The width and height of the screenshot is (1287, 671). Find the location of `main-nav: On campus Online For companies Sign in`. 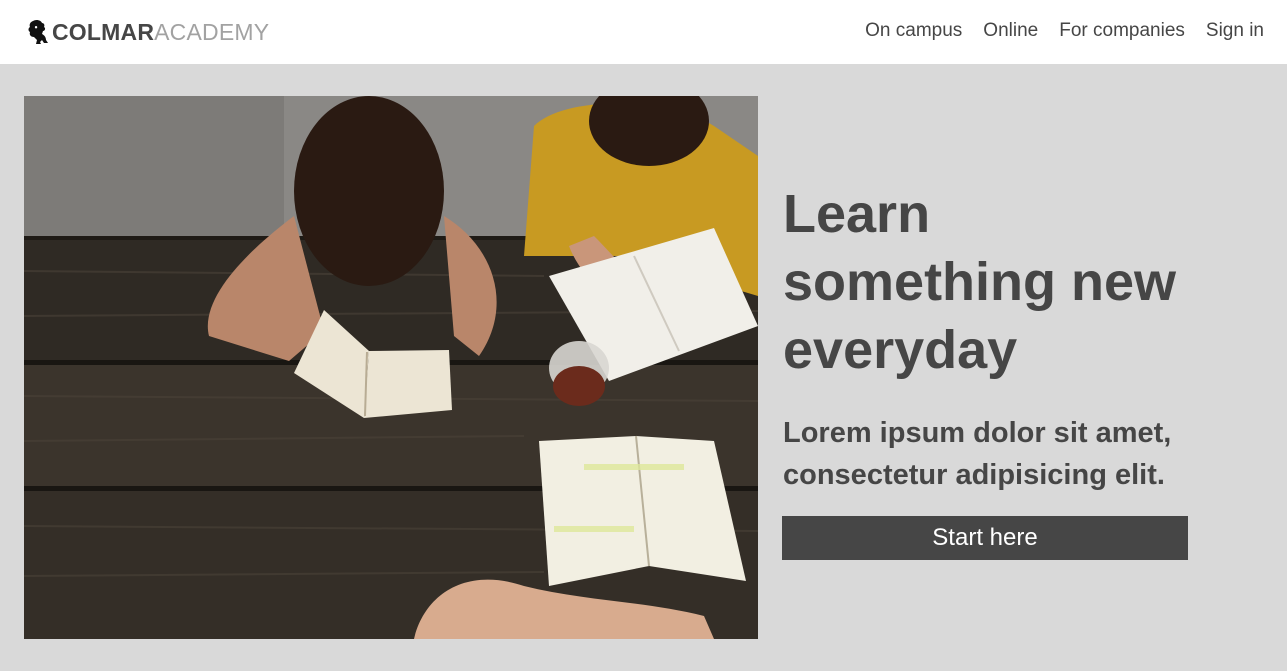

main-nav: On campus Online For companies Sign in is located at coordinates (1064, 31).